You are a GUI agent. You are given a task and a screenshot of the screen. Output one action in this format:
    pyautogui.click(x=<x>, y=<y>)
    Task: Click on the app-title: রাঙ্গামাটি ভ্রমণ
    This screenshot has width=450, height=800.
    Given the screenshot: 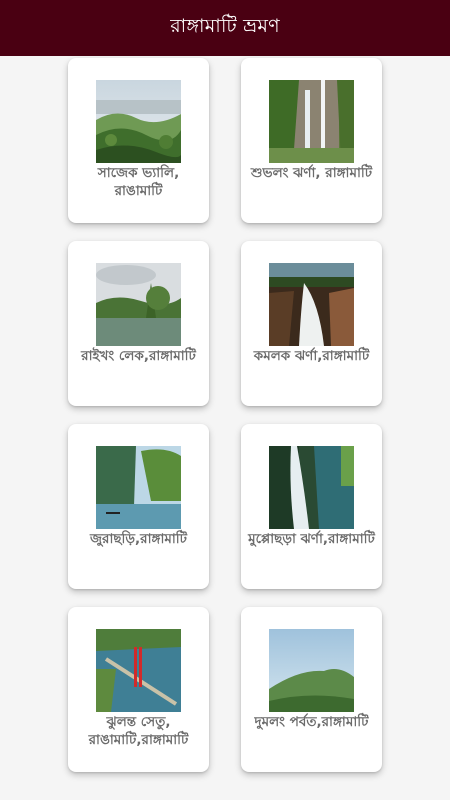 What is the action you would take?
    pyautogui.click(x=225, y=26)
    